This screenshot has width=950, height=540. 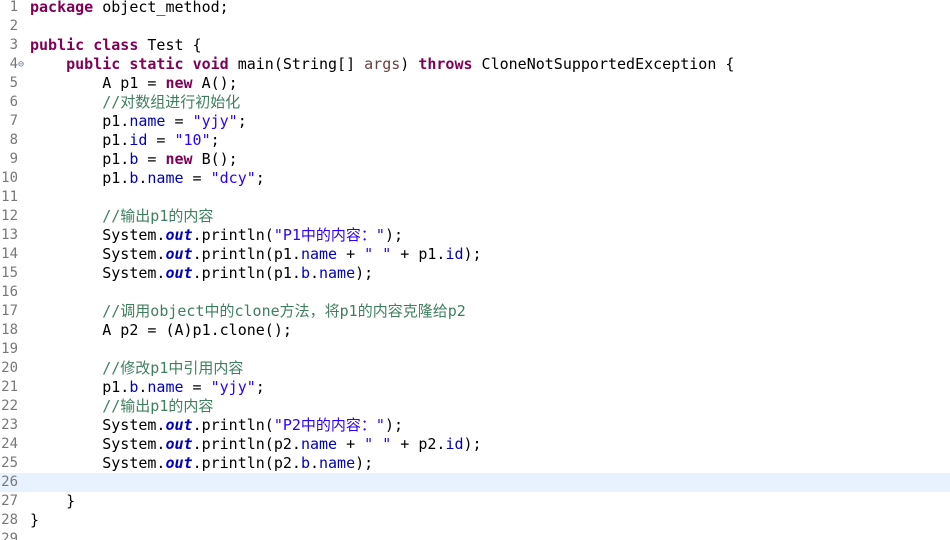 What do you see at coordinates (475, 311) in the screenshot?
I see `code-line: 17 //调用object中的clone方法，将p1的内容克隆给p2` at bounding box center [475, 311].